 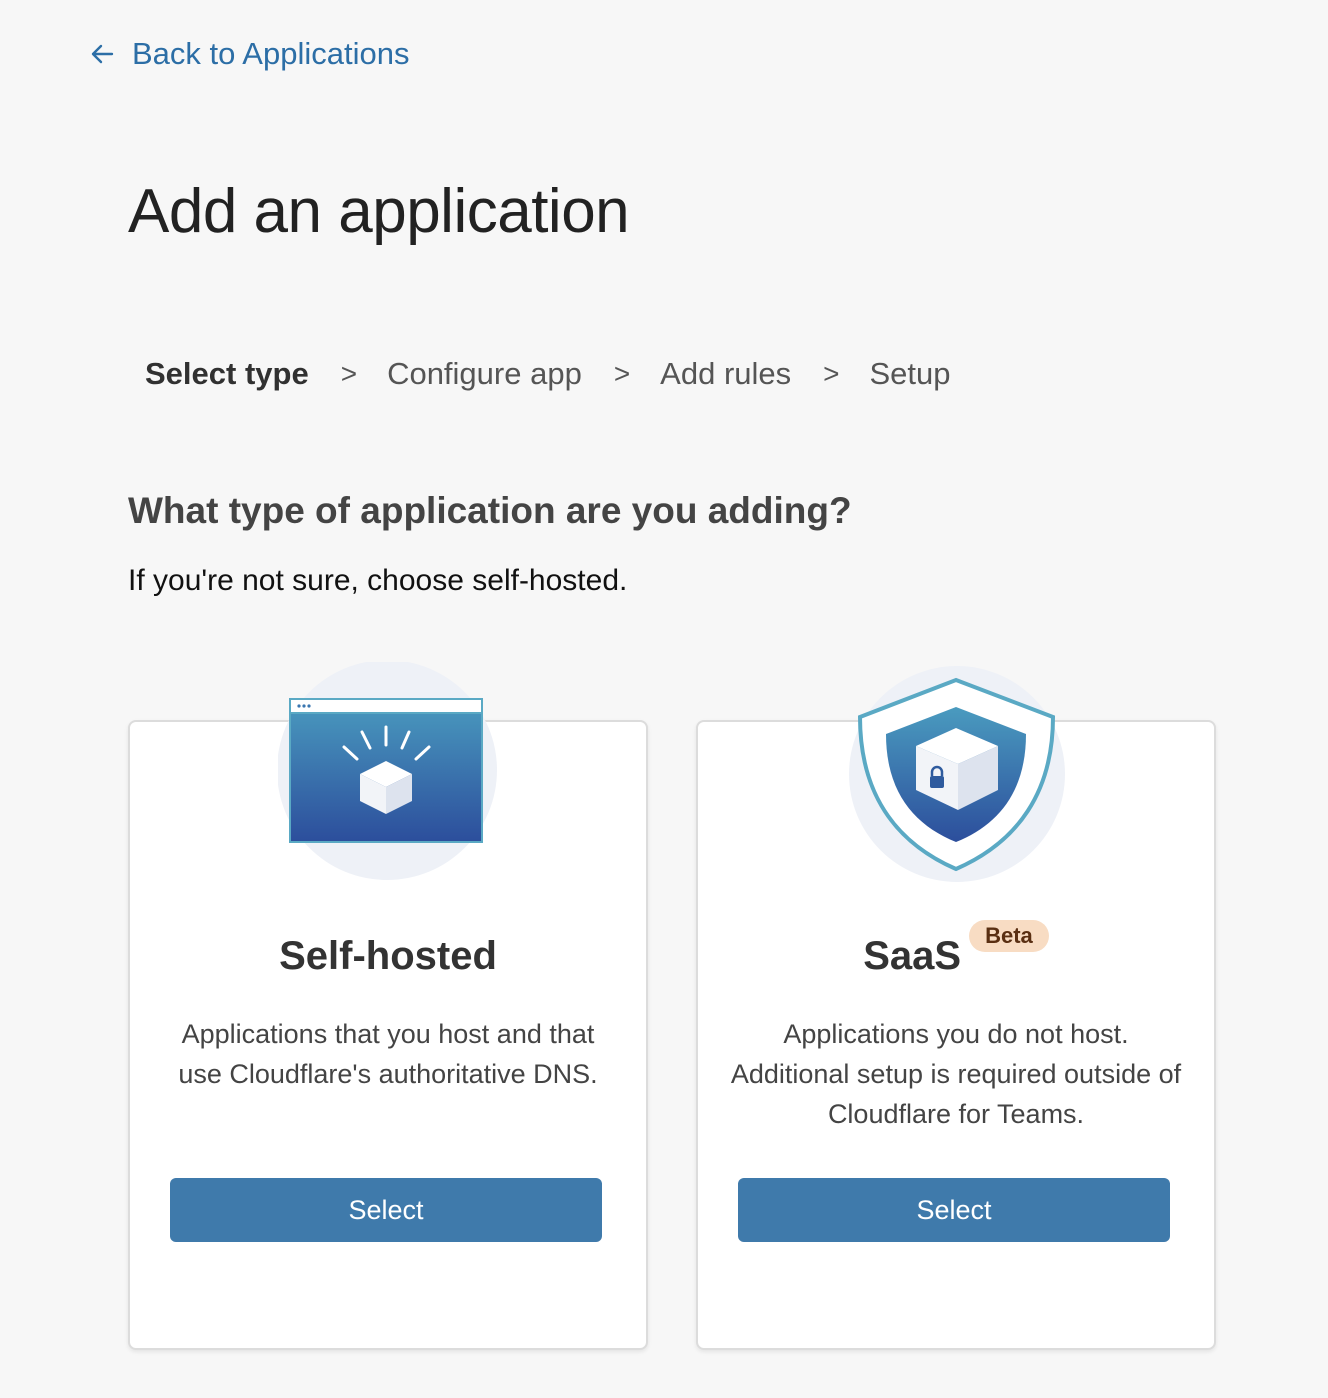 I want to click on saas-title: SaaS, so click(x=912, y=956).